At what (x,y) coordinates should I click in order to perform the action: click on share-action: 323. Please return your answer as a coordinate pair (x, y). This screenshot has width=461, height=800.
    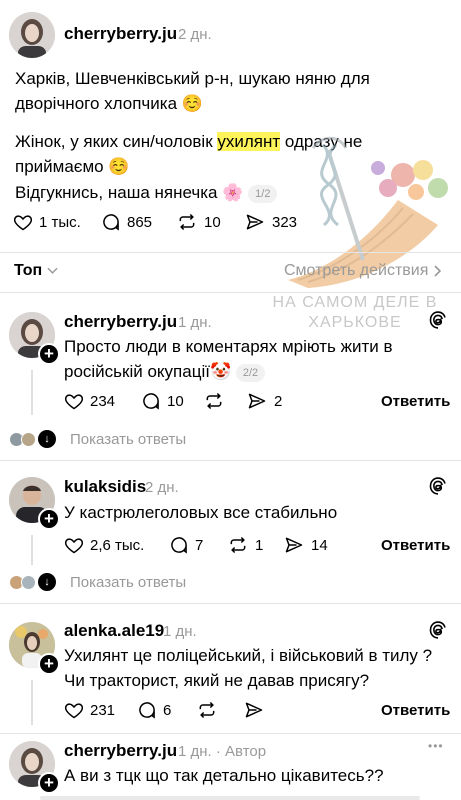
    Looking at the image, I should click on (270, 222).